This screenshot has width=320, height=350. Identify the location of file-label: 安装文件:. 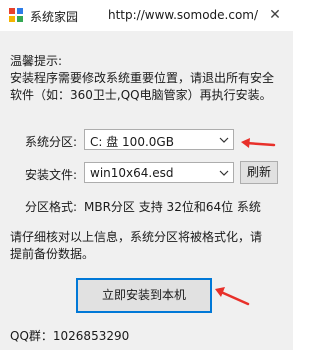
(51, 175).